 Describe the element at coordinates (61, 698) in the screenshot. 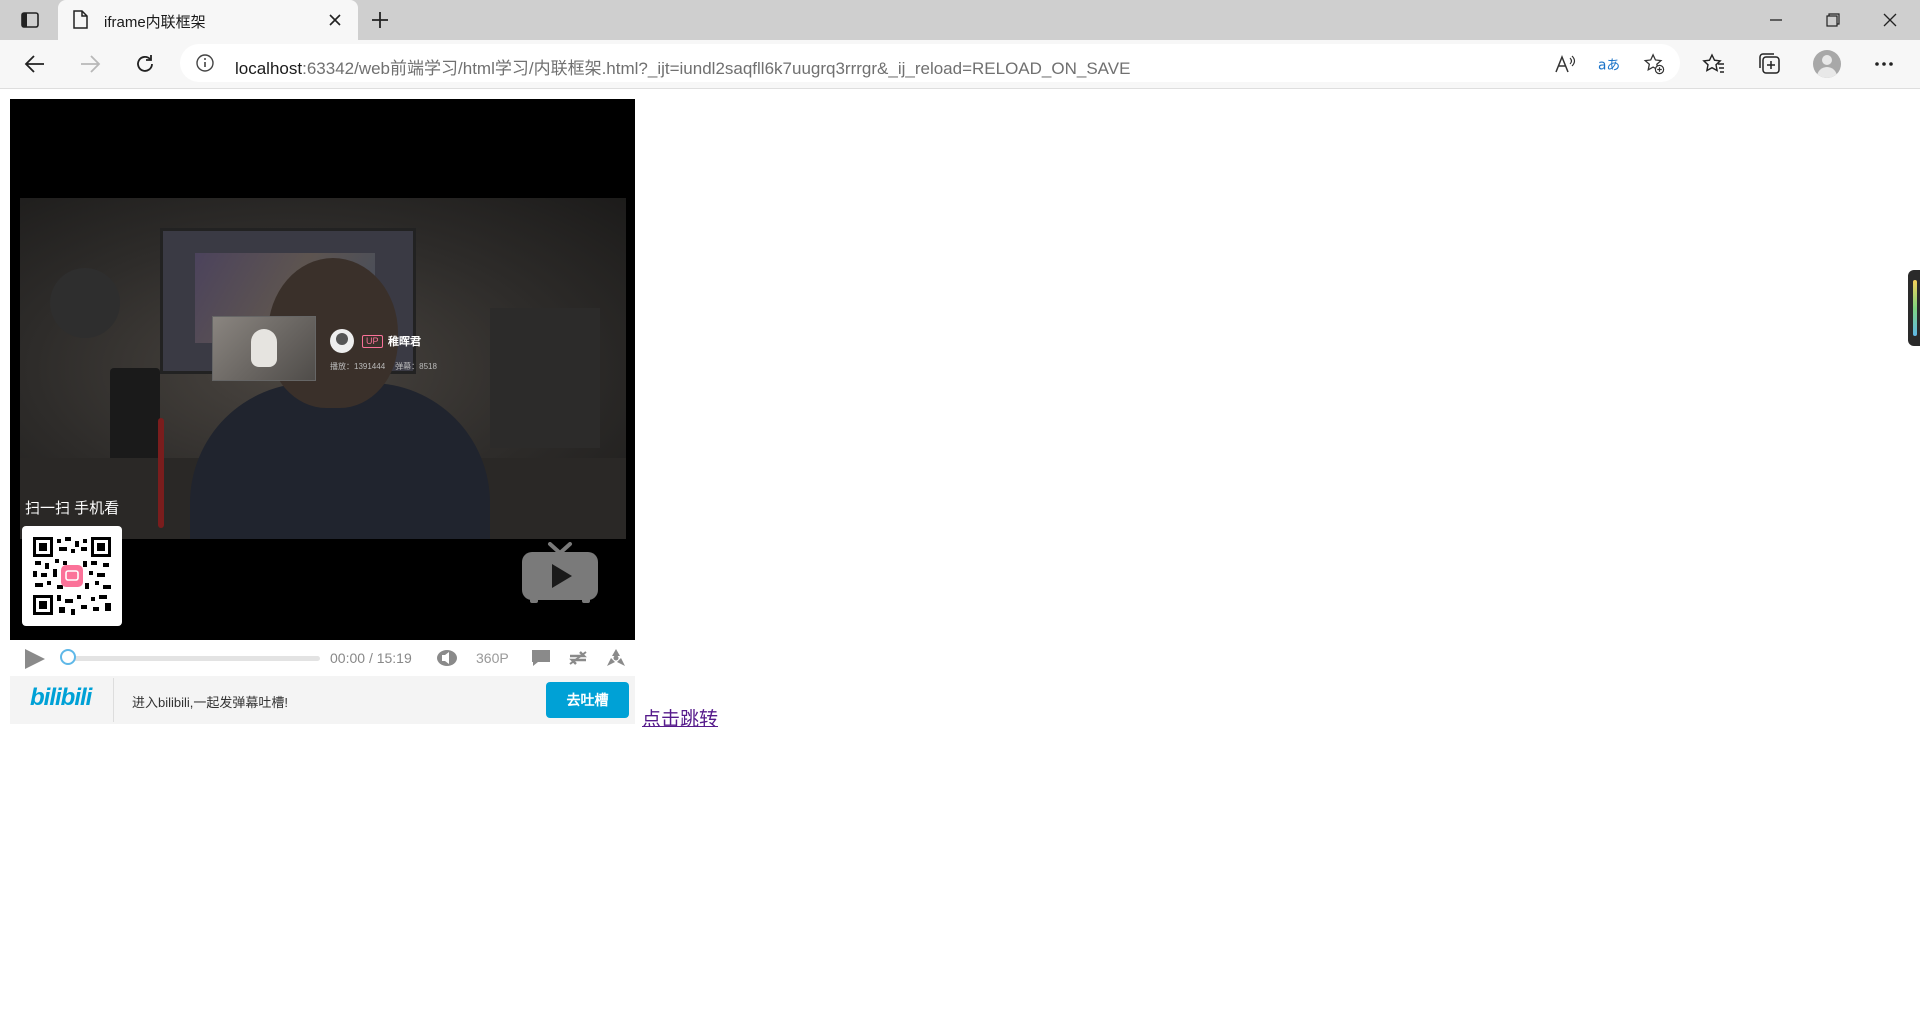

I see `bilibili-logo: bilibili` at that location.